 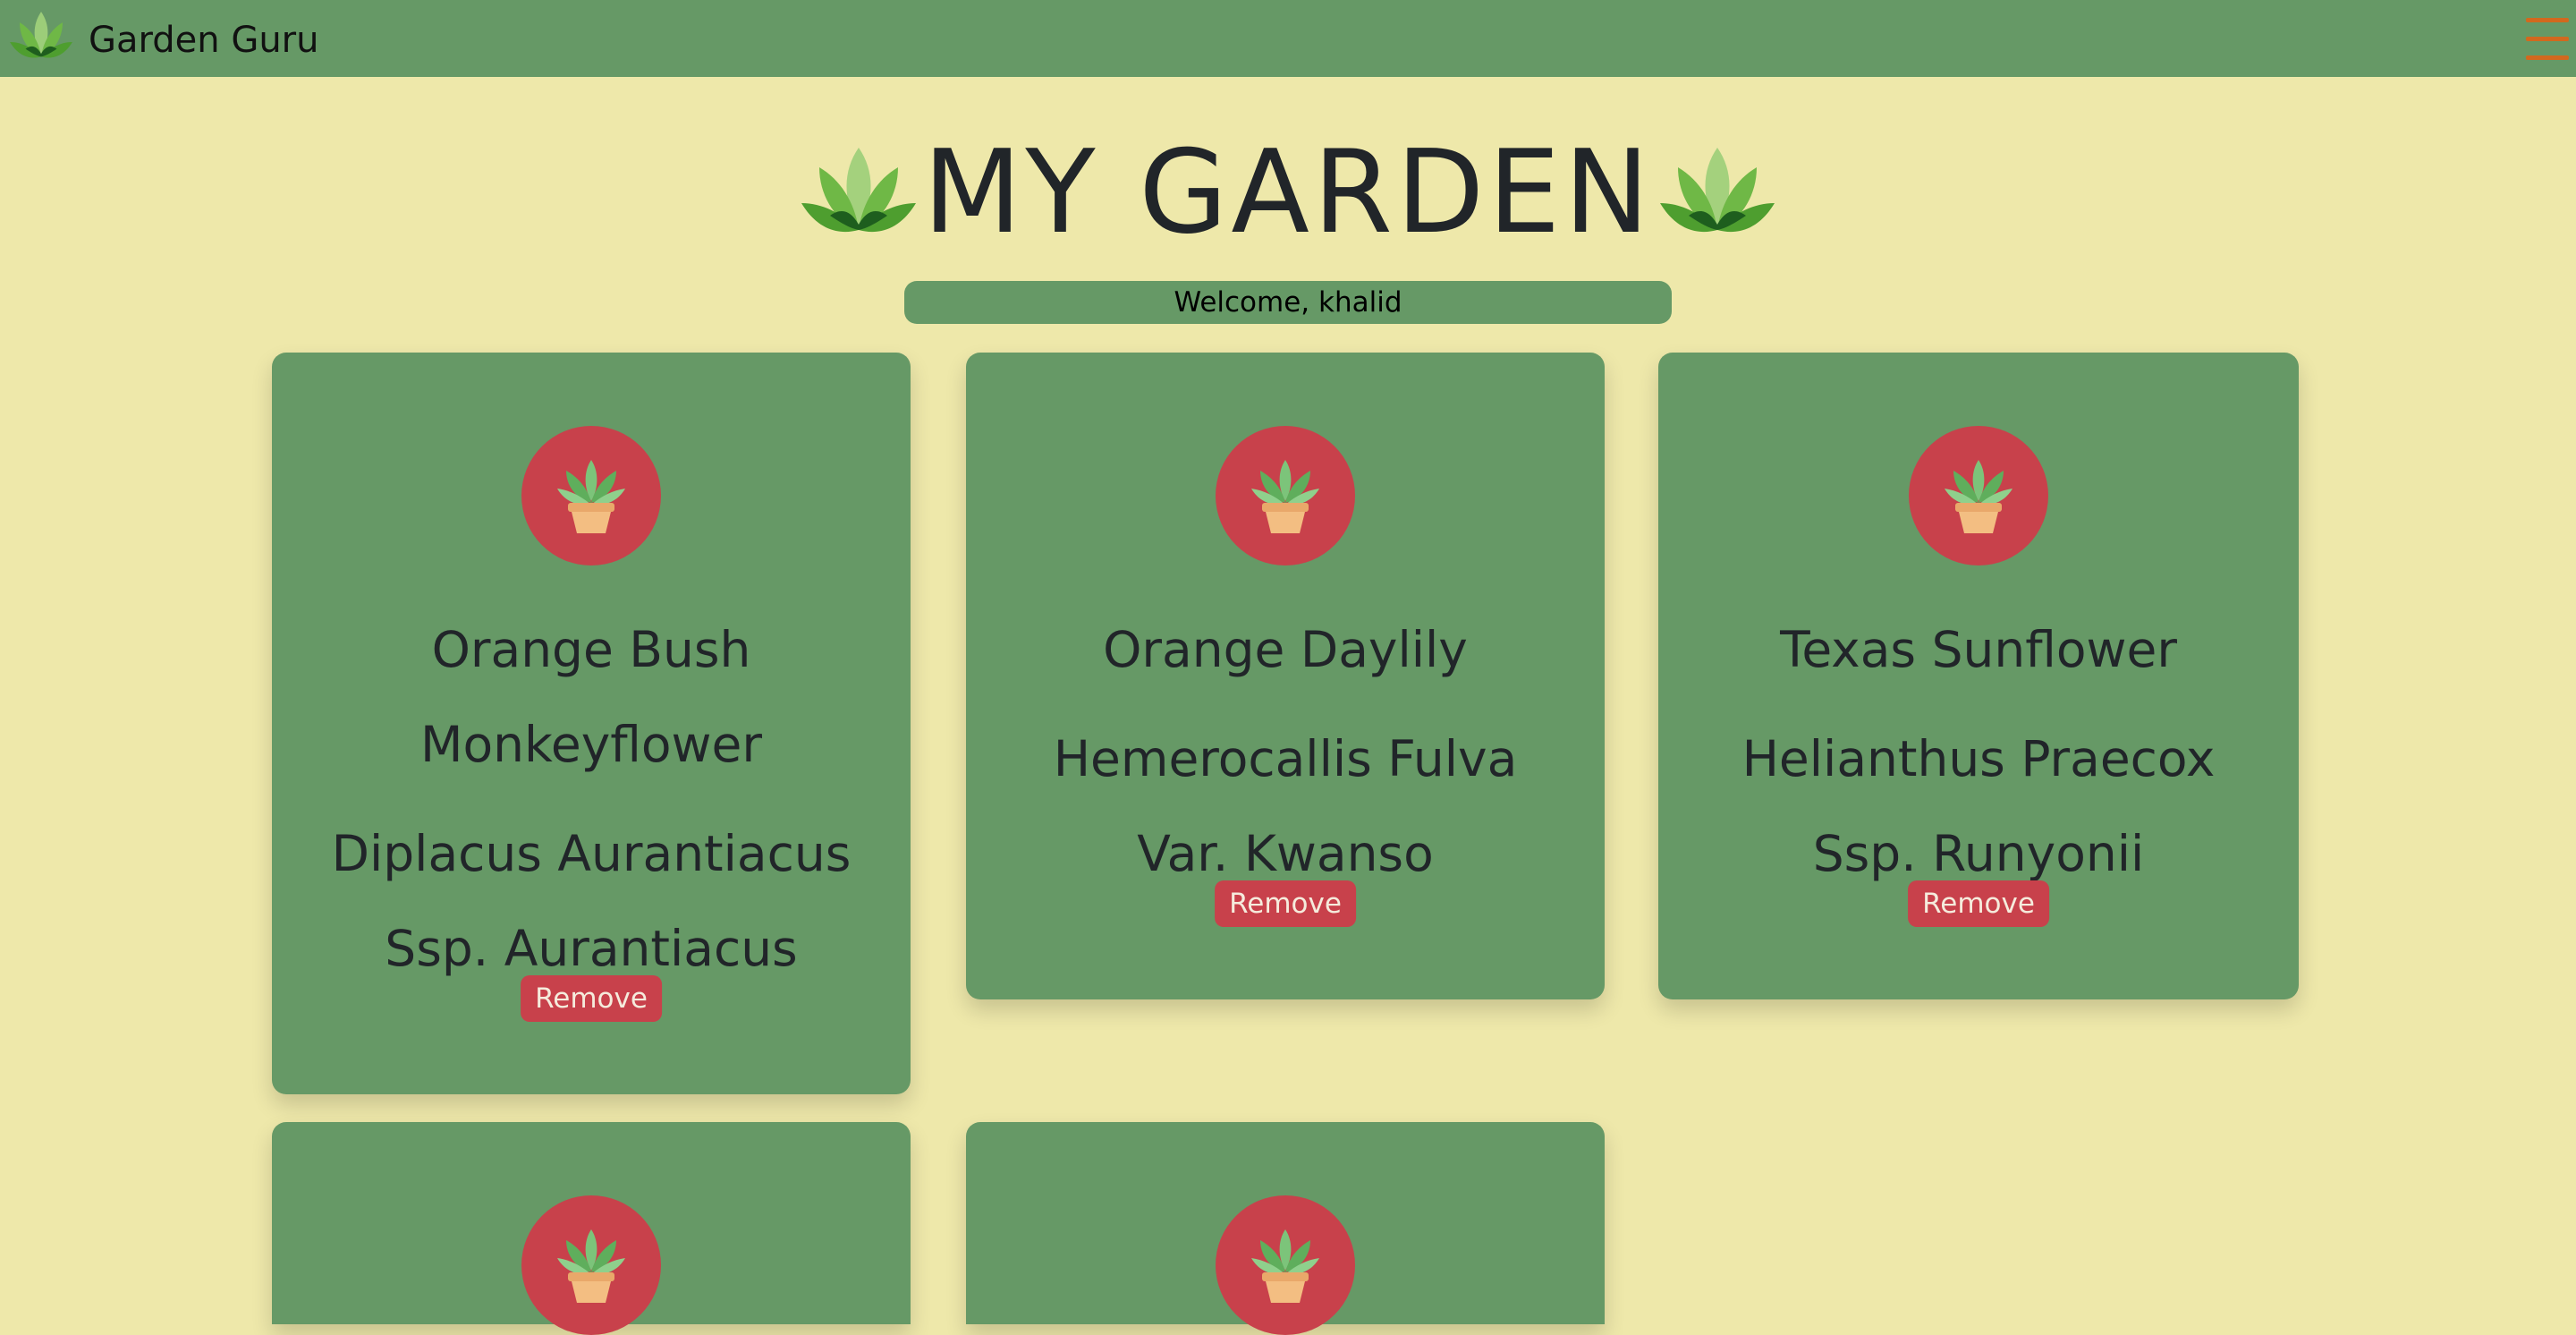 I want to click on page-title: MY GARDEN, so click(x=1288, y=192).